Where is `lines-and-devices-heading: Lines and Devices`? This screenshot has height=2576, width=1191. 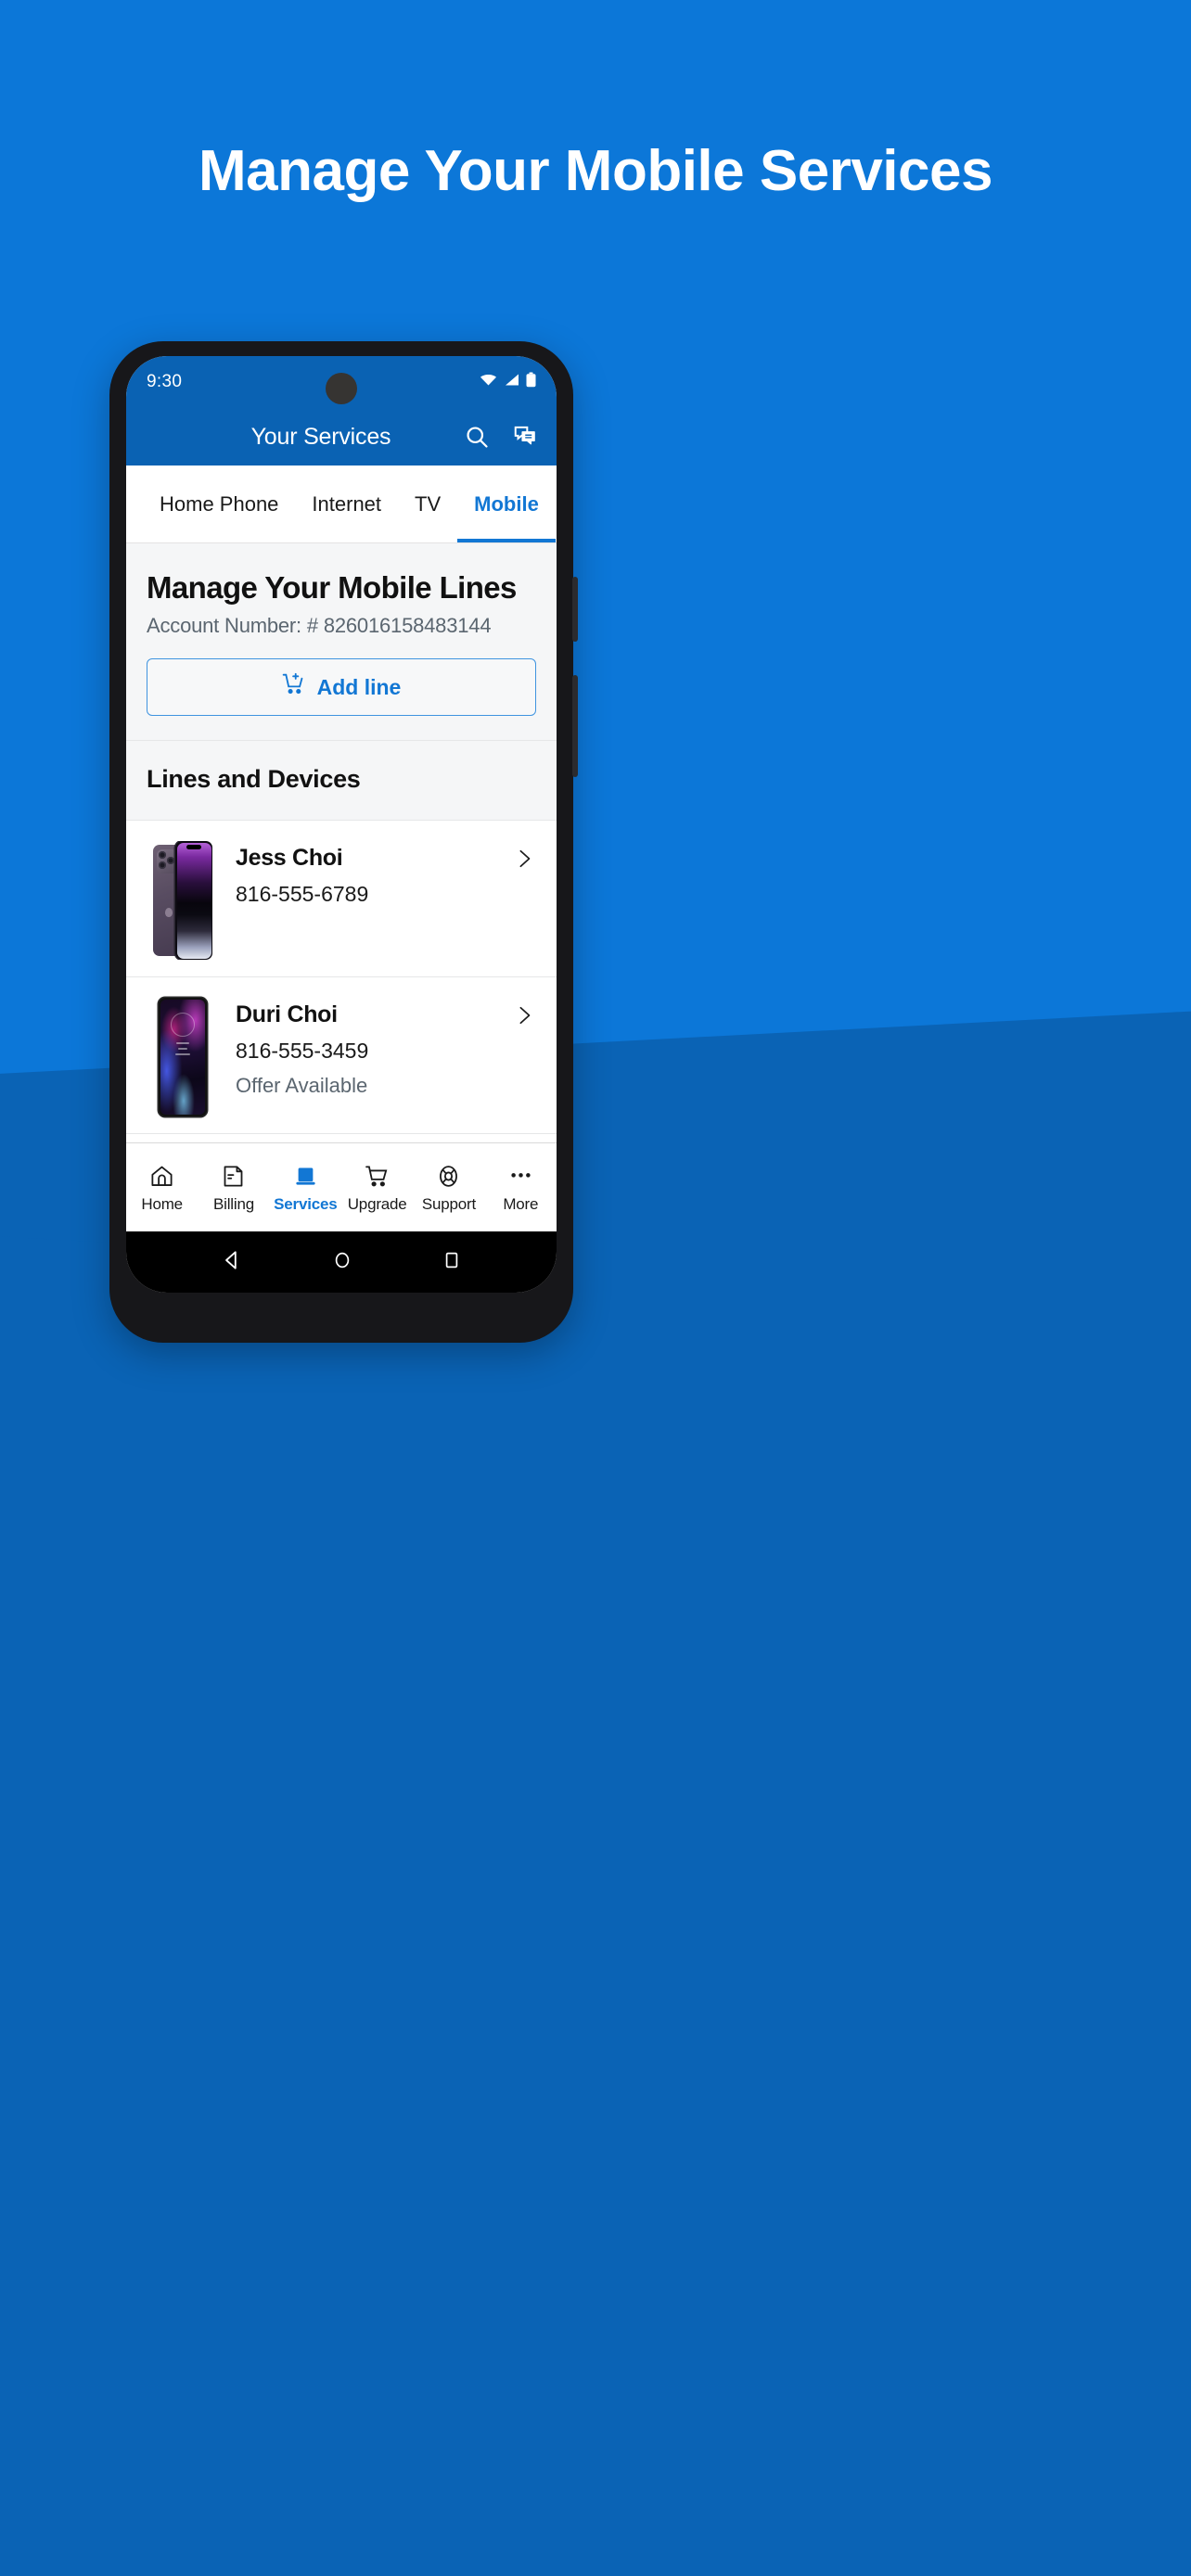
lines-and-devices-heading: Lines and Devices is located at coordinates (341, 782).